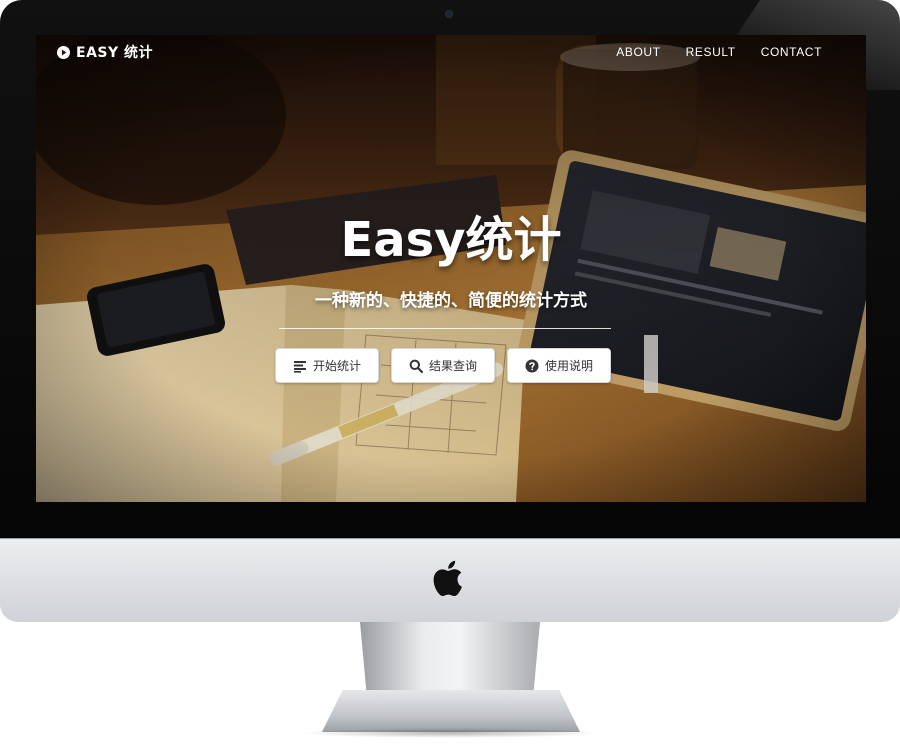  What do you see at coordinates (452, 366) in the screenshot?
I see `query-results-label: 结果查询` at bounding box center [452, 366].